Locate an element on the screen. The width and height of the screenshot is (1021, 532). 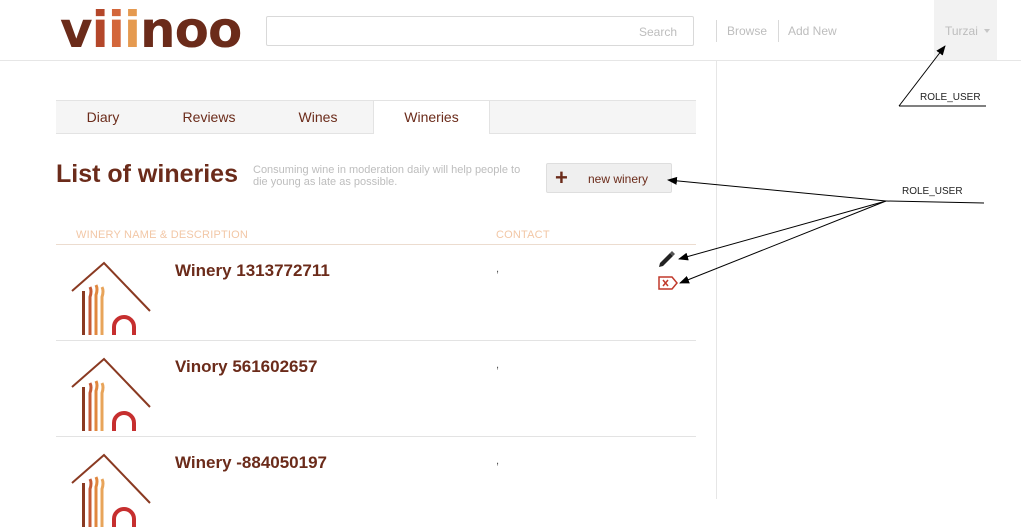
annotation-arrows is located at coordinates (826, 164).